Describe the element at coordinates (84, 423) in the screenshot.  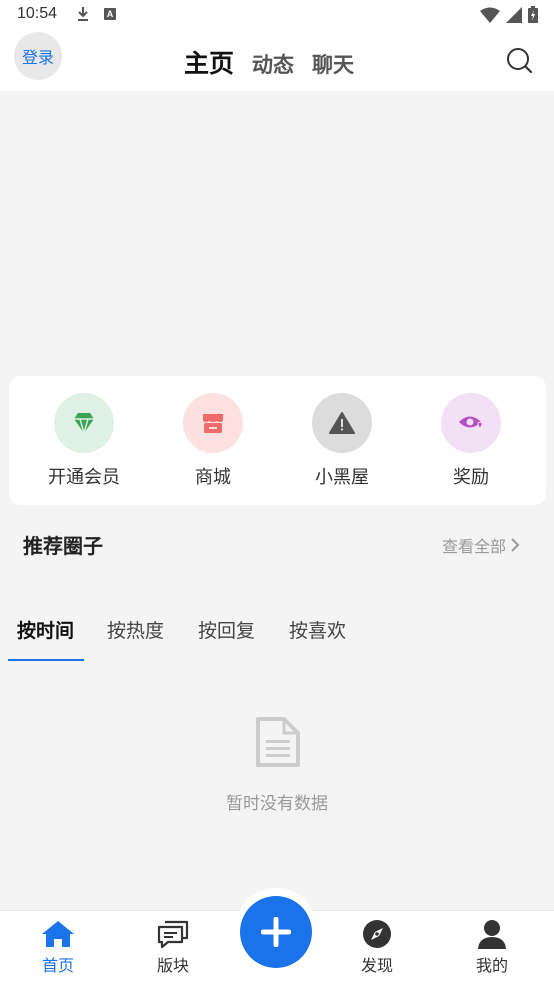
I see `diamond-icon` at that location.